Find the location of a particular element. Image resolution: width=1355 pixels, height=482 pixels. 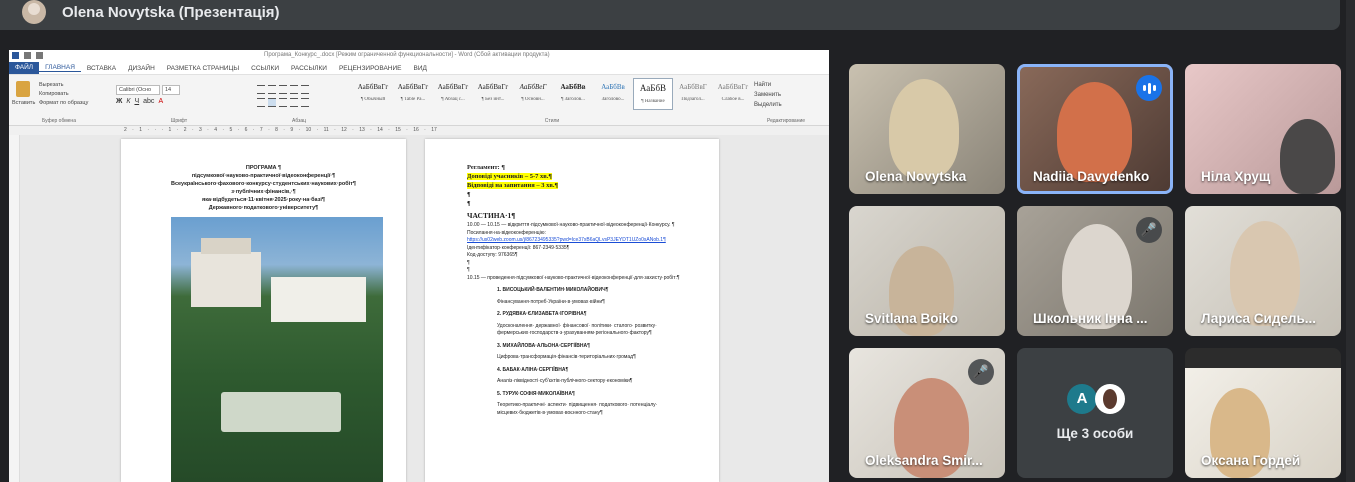

university-photo is located at coordinates (277, 349).